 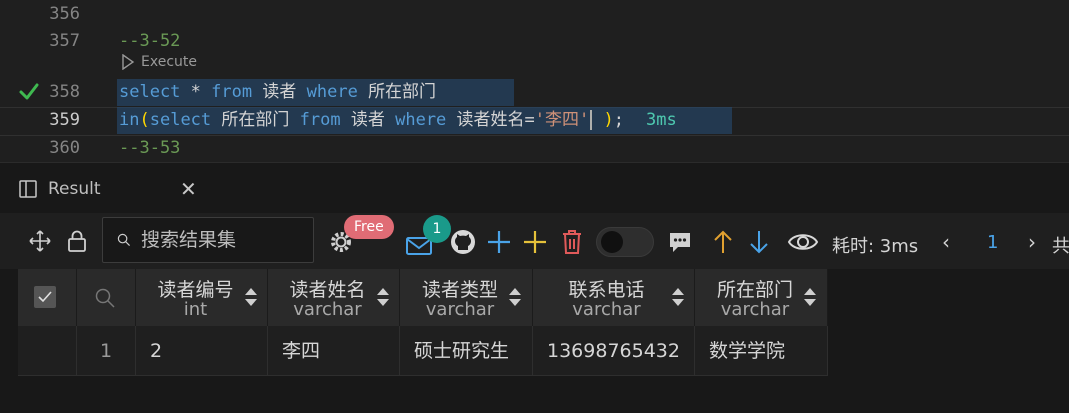 I want to click on select-all-checkbox, so click(x=45, y=297).